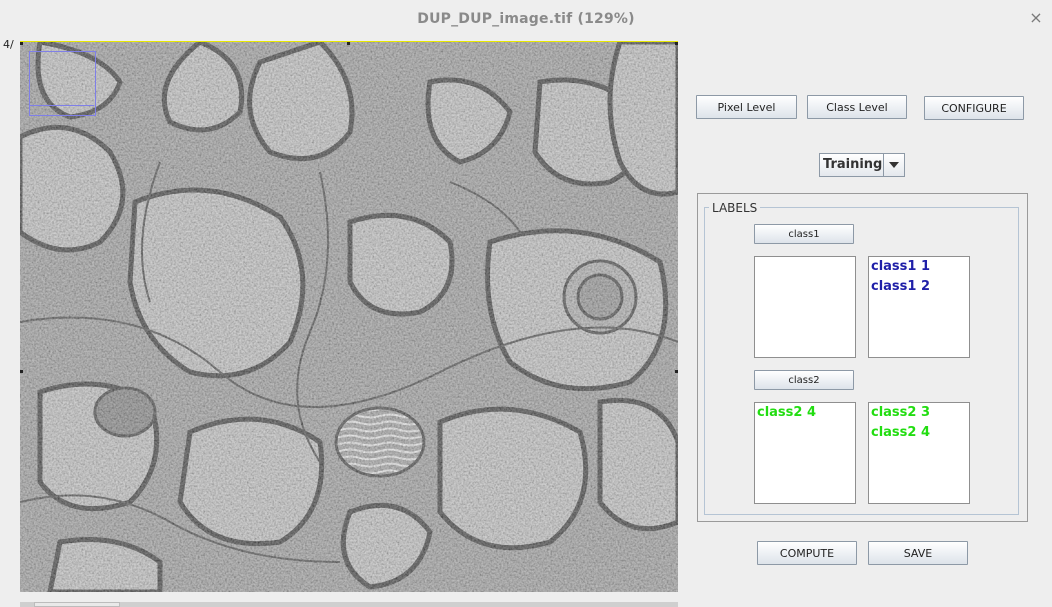 Image resolution: width=1052 pixels, height=607 pixels. What do you see at coordinates (8, 44) in the screenshot?
I see `slice-indicator: 4/` at bounding box center [8, 44].